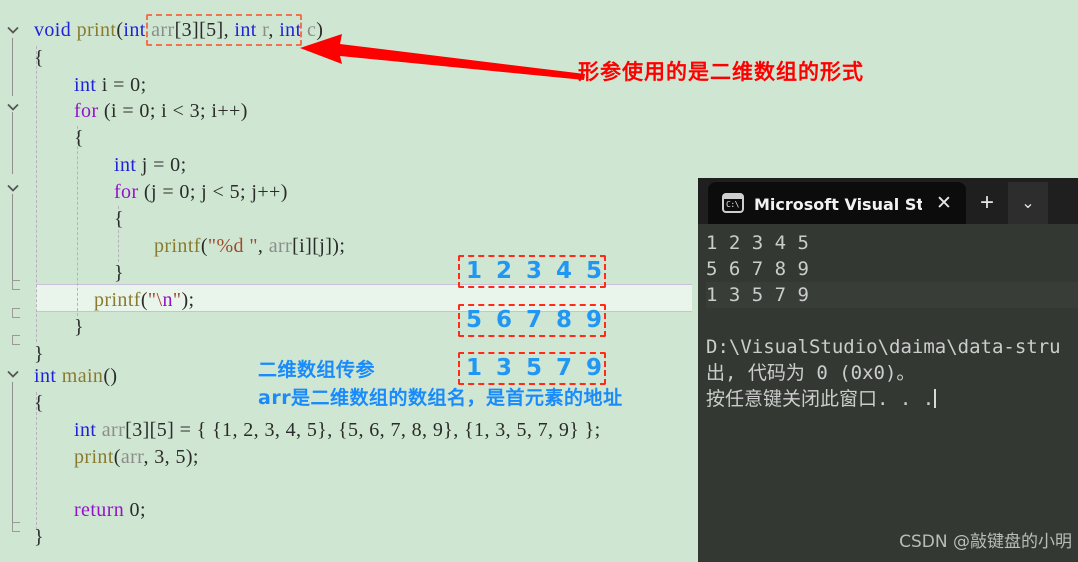 The image size is (1078, 562). Describe the element at coordinates (935, 398) in the screenshot. I see `text-cursor` at that location.